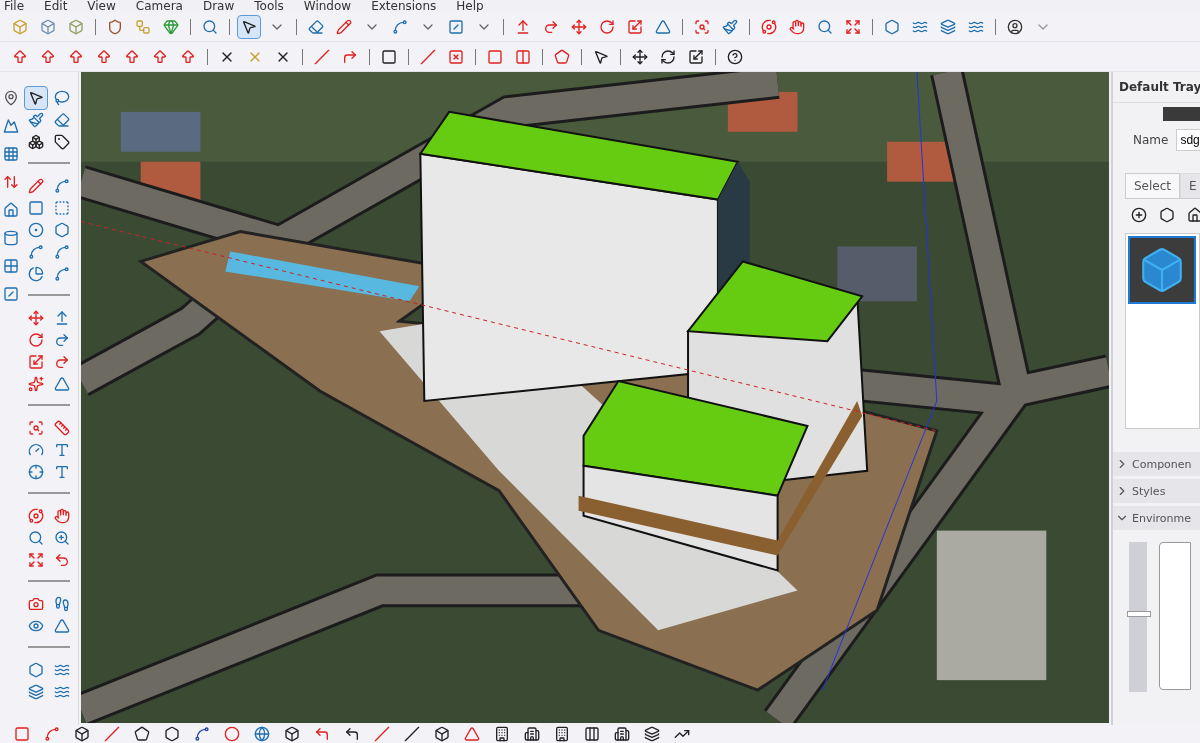  Describe the element at coordinates (1156, 491) in the screenshot. I see `tray-panel-header: Styles` at that location.